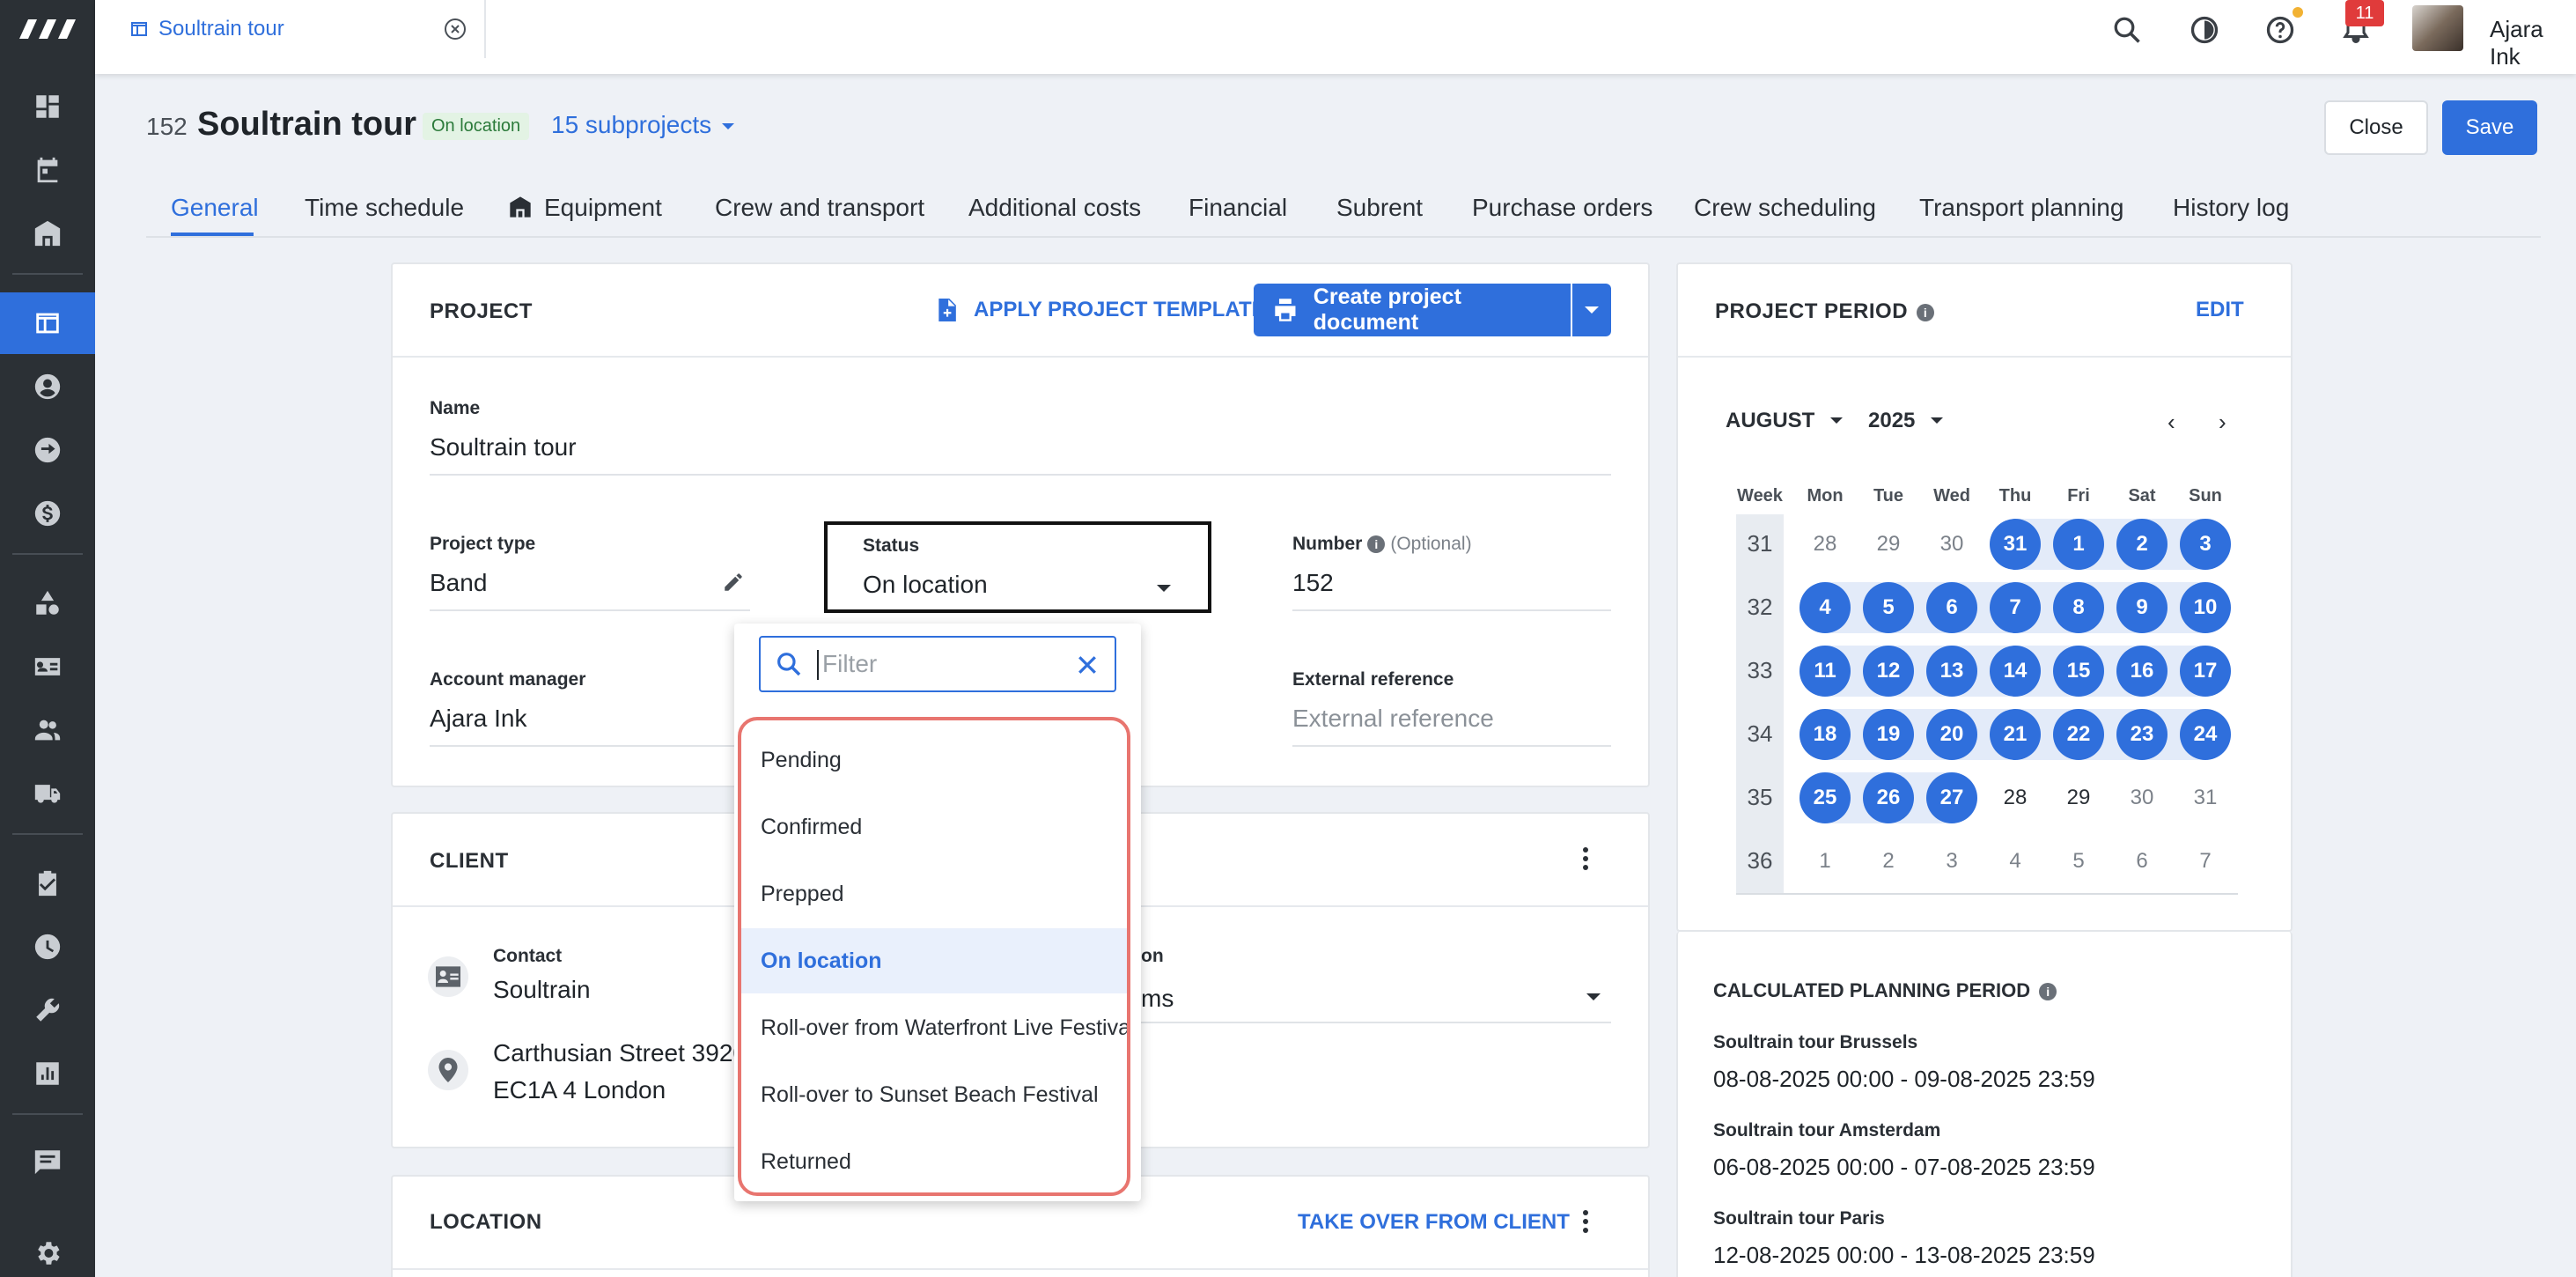  Describe the element at coordinates (47, 1162) in the screenshot. I see `sidebar-chat-icon` at that location.